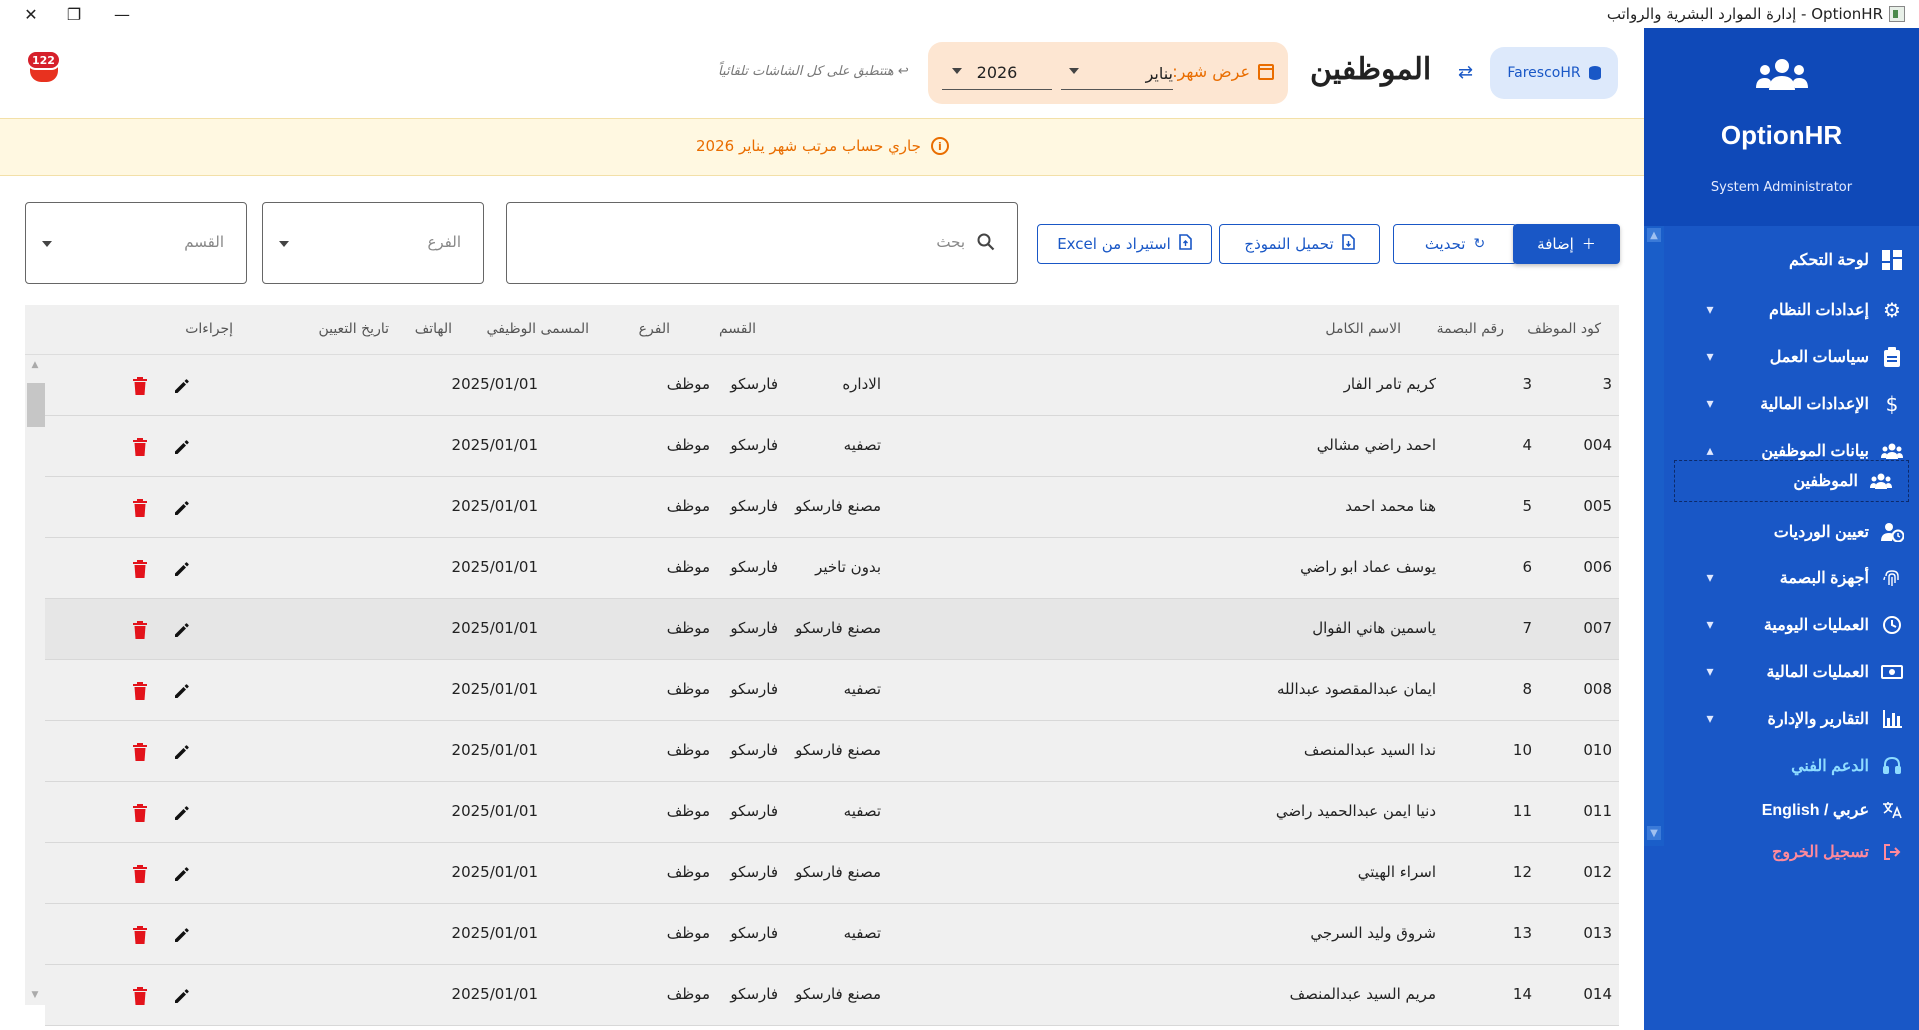 Image resolution: width=1919 pixels, height=1030 pixels. What do you see at coordinates (1654, 536) in the screenshot?
I see `sidebar-scrollbar: ▲ ▼` at bounding box center [1654, 536].